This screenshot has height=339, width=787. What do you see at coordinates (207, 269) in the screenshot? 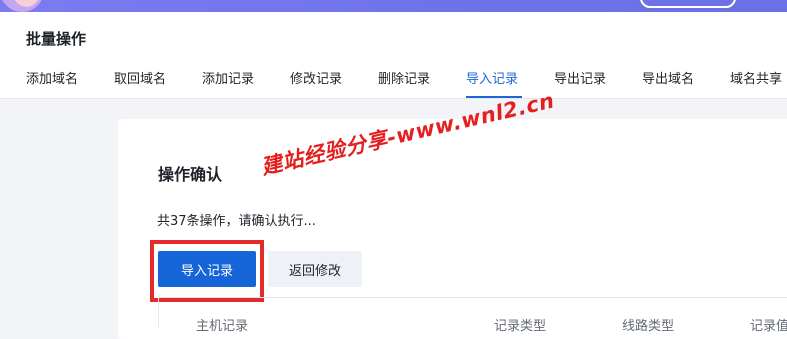
I see `import-record-button: 导入记录` at bounding box center [207, 269].